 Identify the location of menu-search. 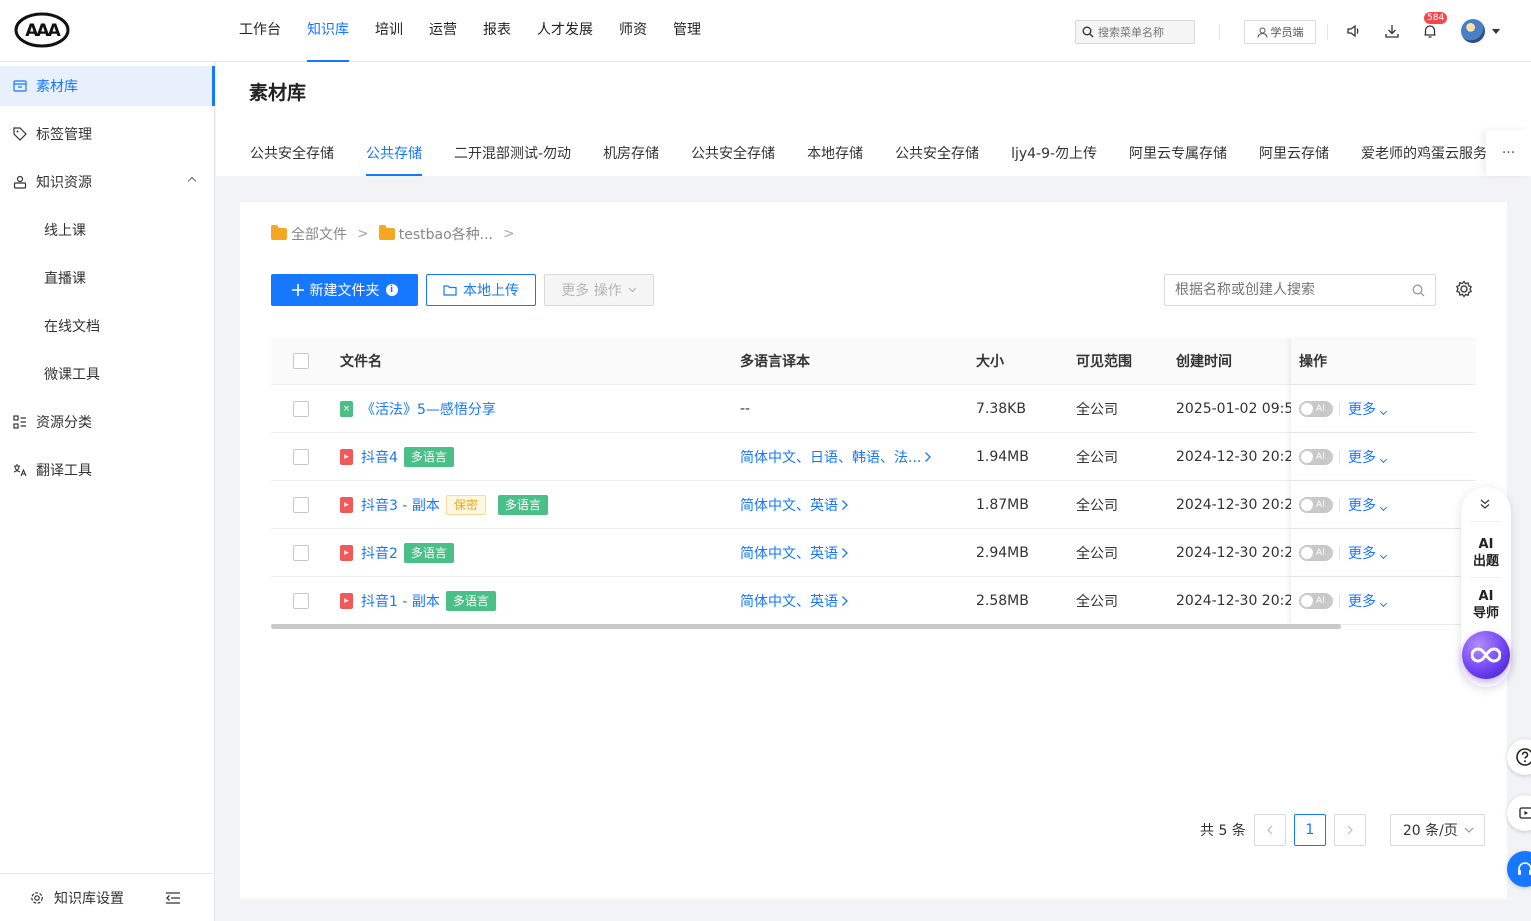
(1135, 32).